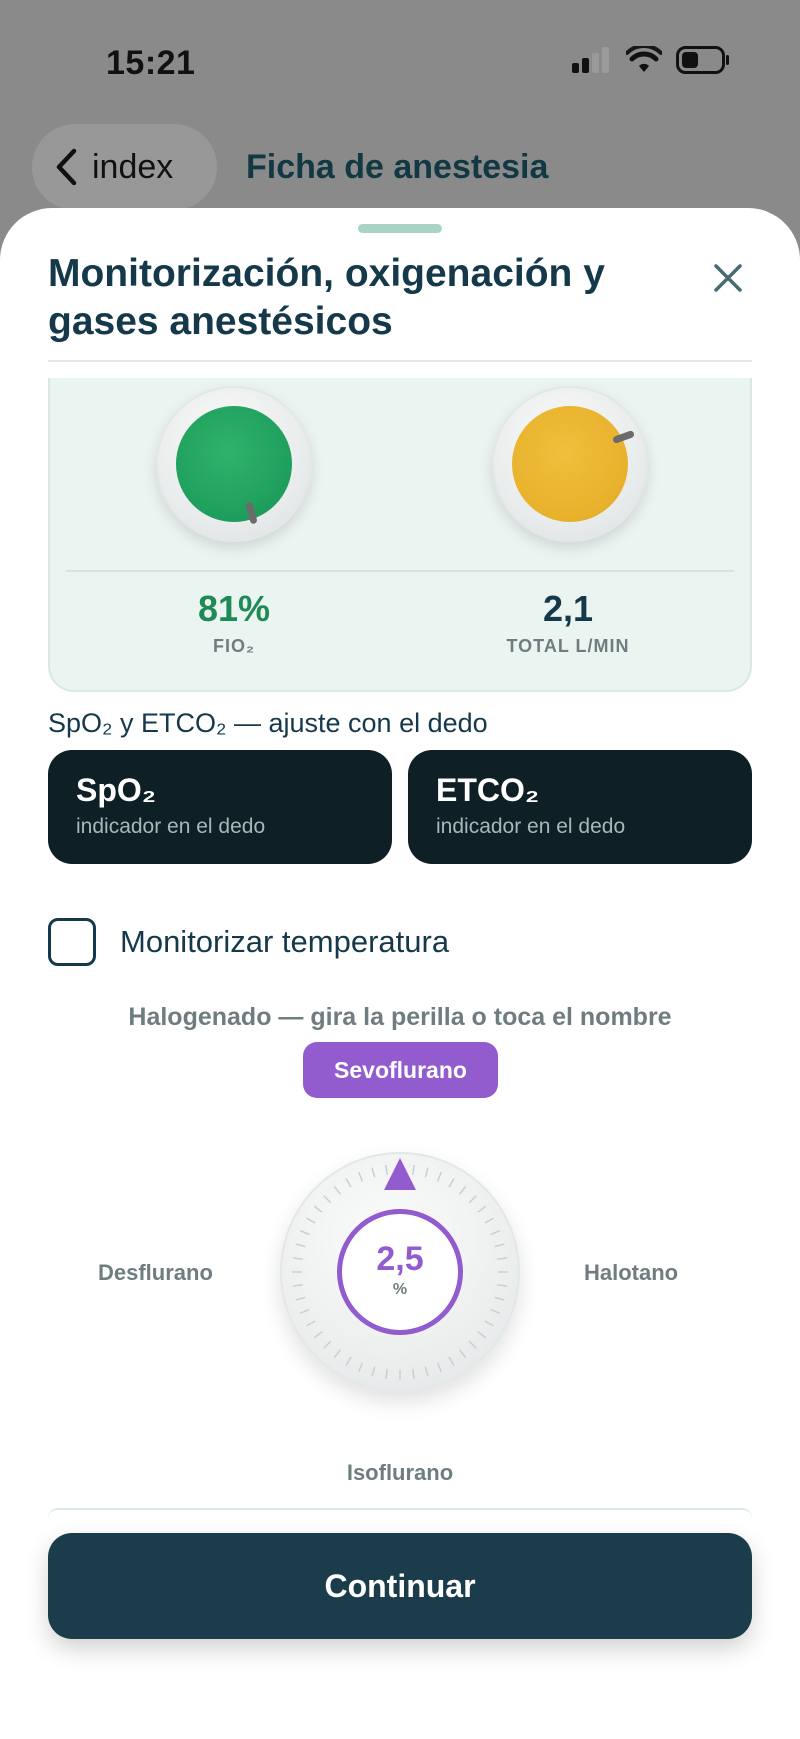 Image resolution: width=800 pixels, height=1739 pixels. What do you see at coordinates (400, 1259) in the screenshot?
I see `halogenated-value: 2,5` at bounding box center [400, 1259].